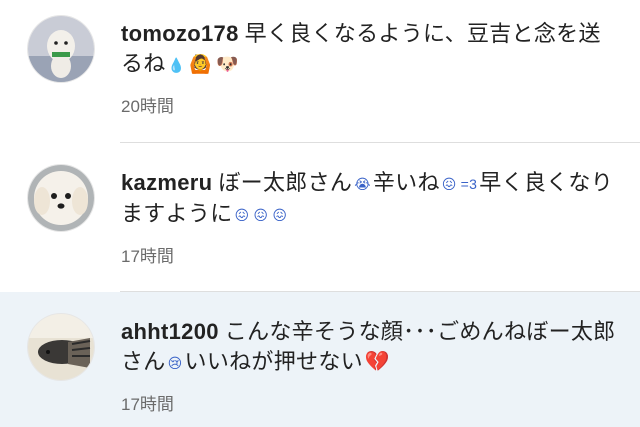  Describe the element at coordinates (469, 184) in the screenshot. I see `sigh-emoticon: =3` at that location.